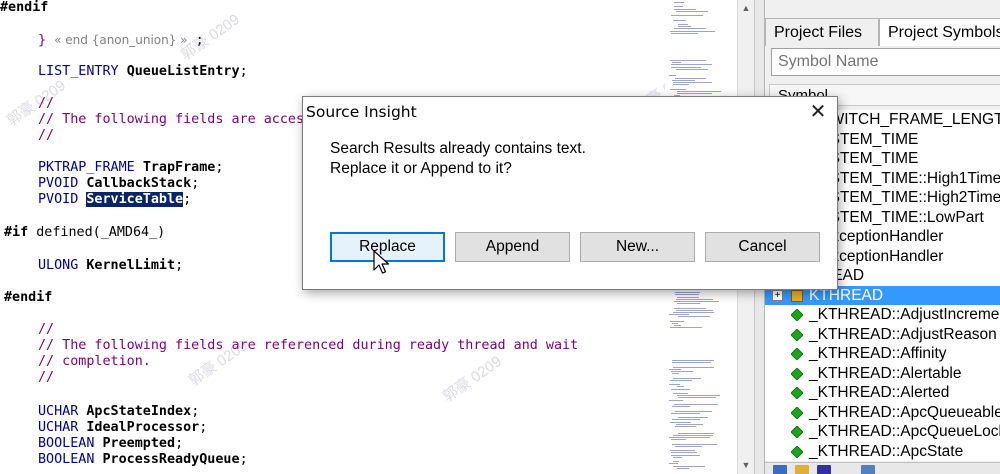 This screenshot has width=1000, height=474. Describe the element at coordinates (885, 373) in the screenshot. I see `symbol-name: _KTHREAD::Alertable` at that location.